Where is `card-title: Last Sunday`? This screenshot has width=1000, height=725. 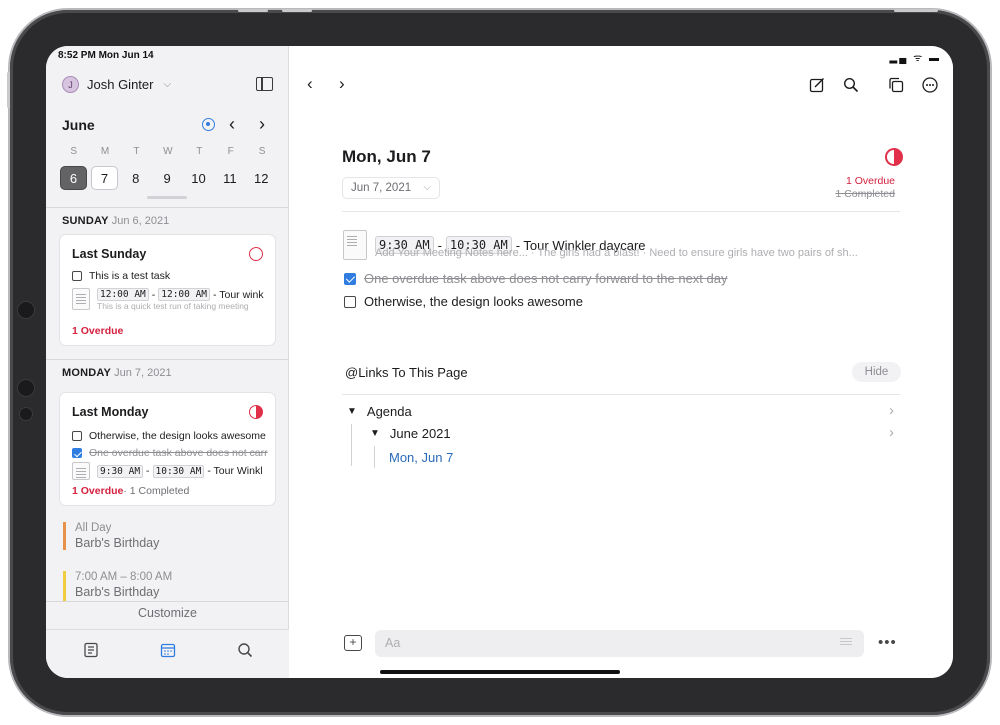 card-title: Last Sunday is located at coordinates (109, 254).